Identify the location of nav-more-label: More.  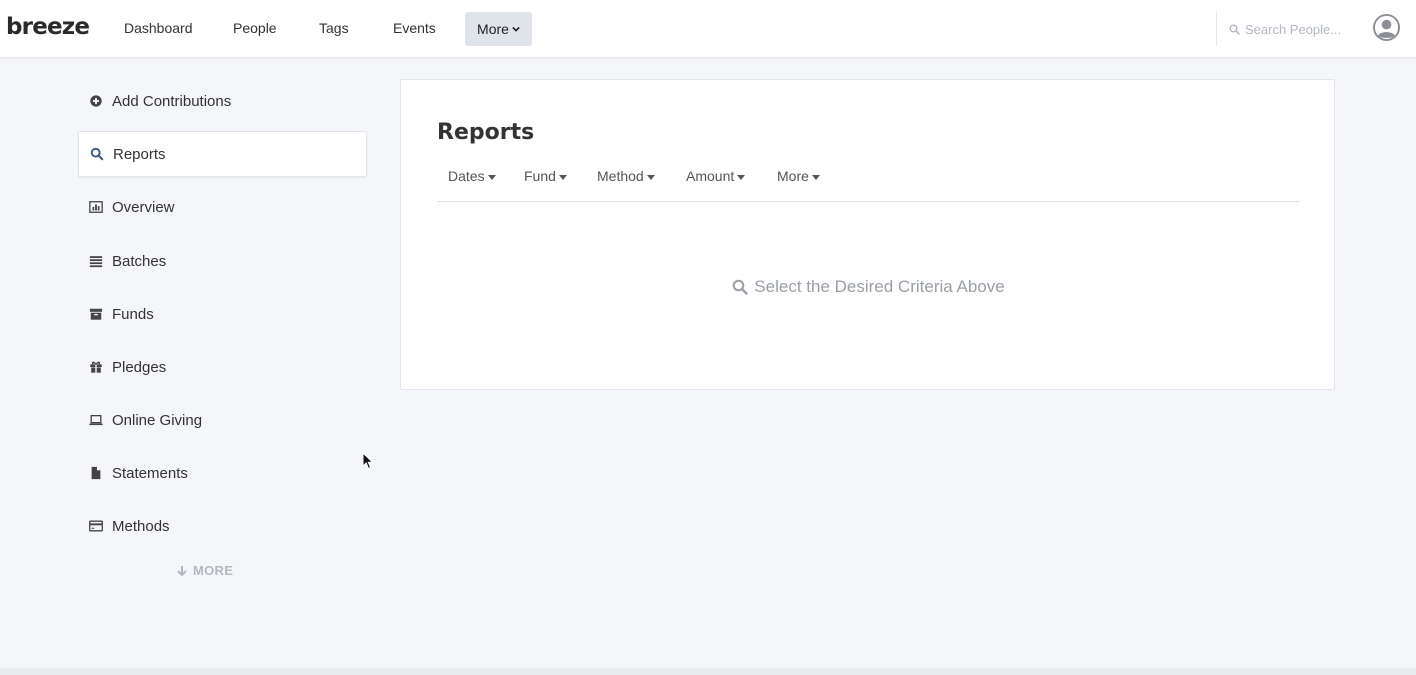
(493, 29).